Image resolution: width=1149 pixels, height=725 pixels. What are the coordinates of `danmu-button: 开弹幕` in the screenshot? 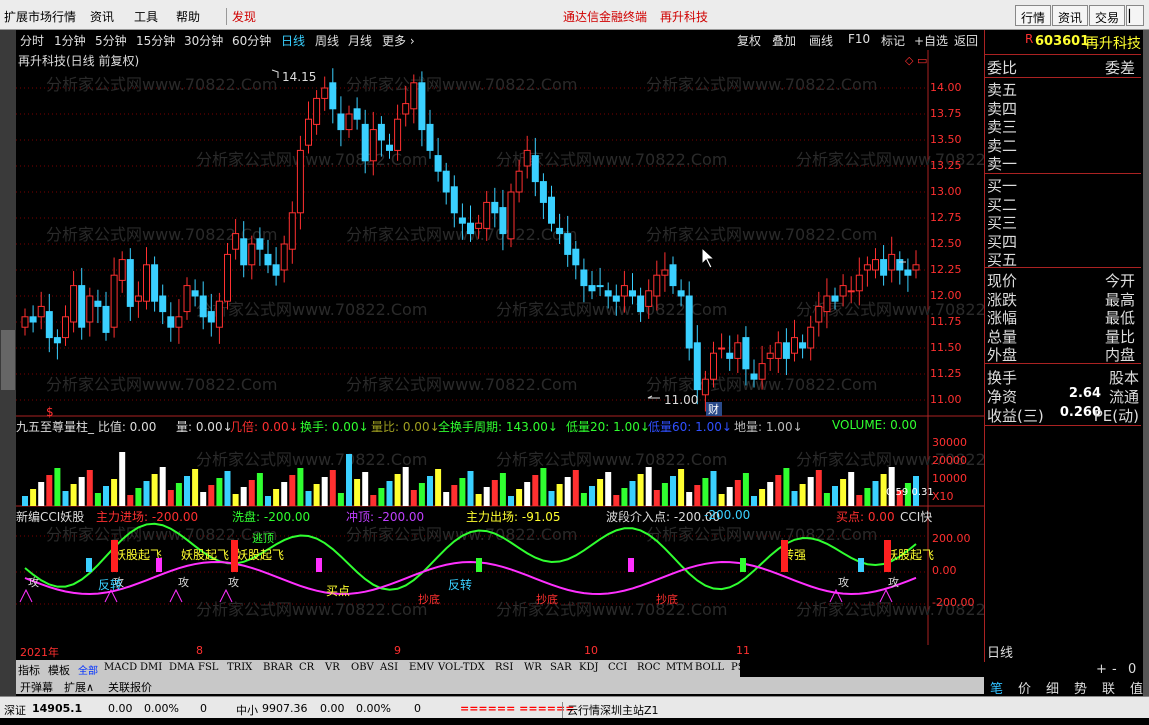 It's located at (36, 687).